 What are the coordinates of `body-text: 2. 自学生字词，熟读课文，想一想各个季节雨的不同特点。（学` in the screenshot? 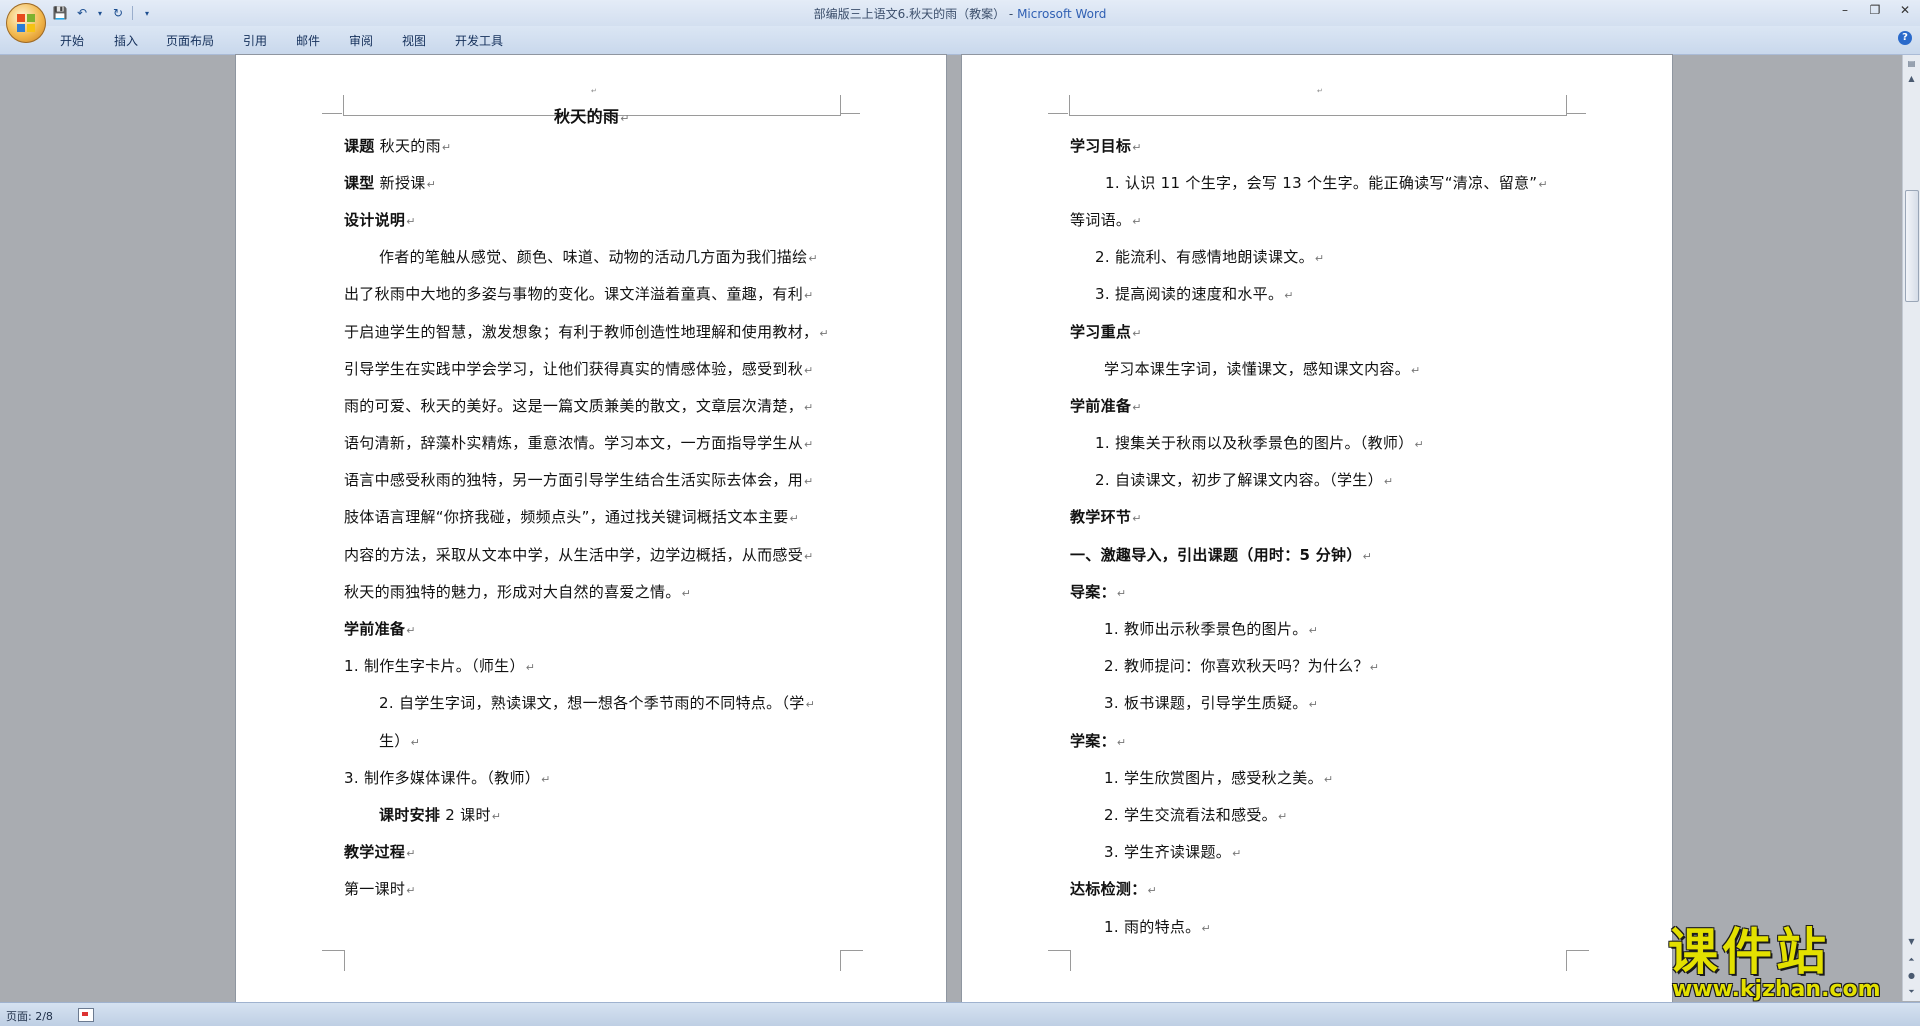 It's located at (592, 703).